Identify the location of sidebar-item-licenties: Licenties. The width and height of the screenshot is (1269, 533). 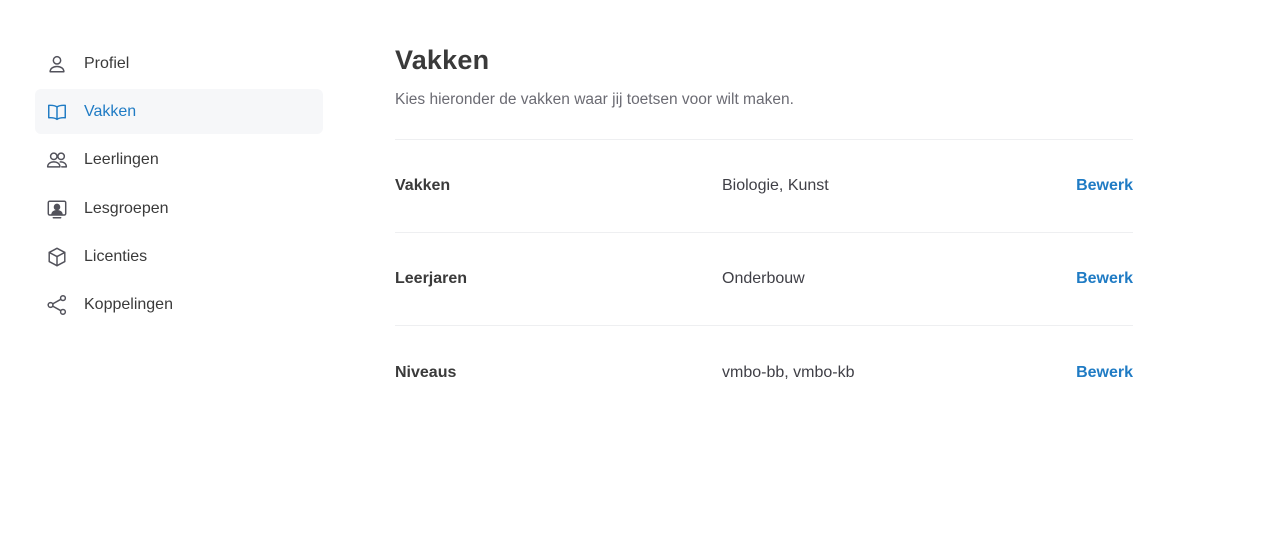
(179, 257).